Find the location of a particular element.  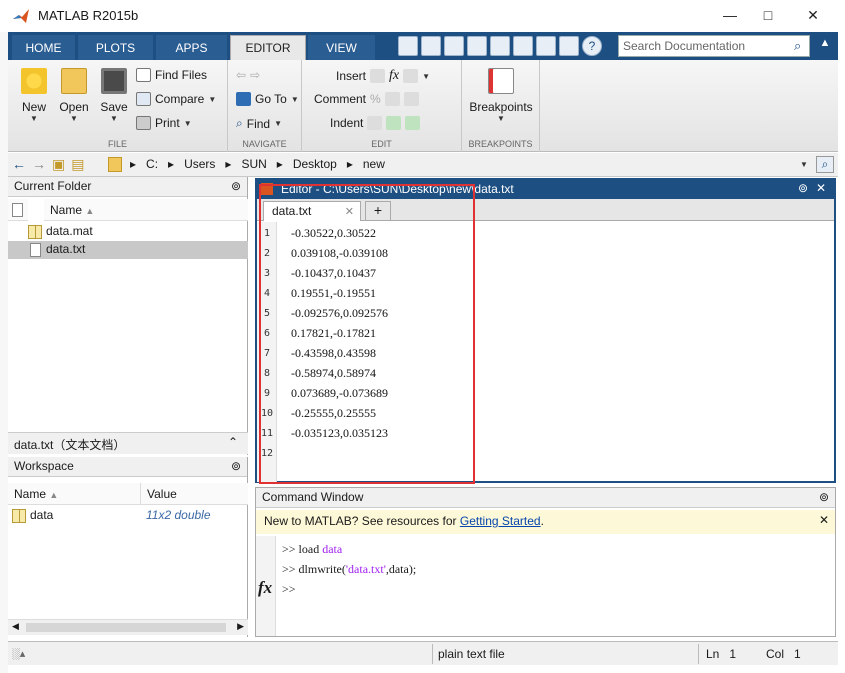

collapse-detail-icon: ⌃ is located at coordinates (233, 442).